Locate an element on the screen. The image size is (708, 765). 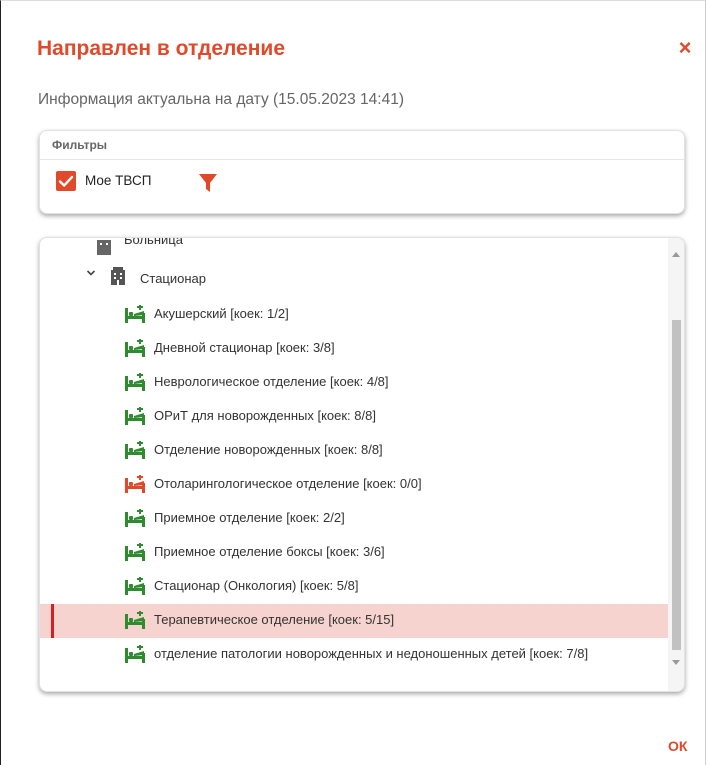
tree-item-label: Приемное отделение боксы [коек: 3/6] is located at coordinates (269, 551).